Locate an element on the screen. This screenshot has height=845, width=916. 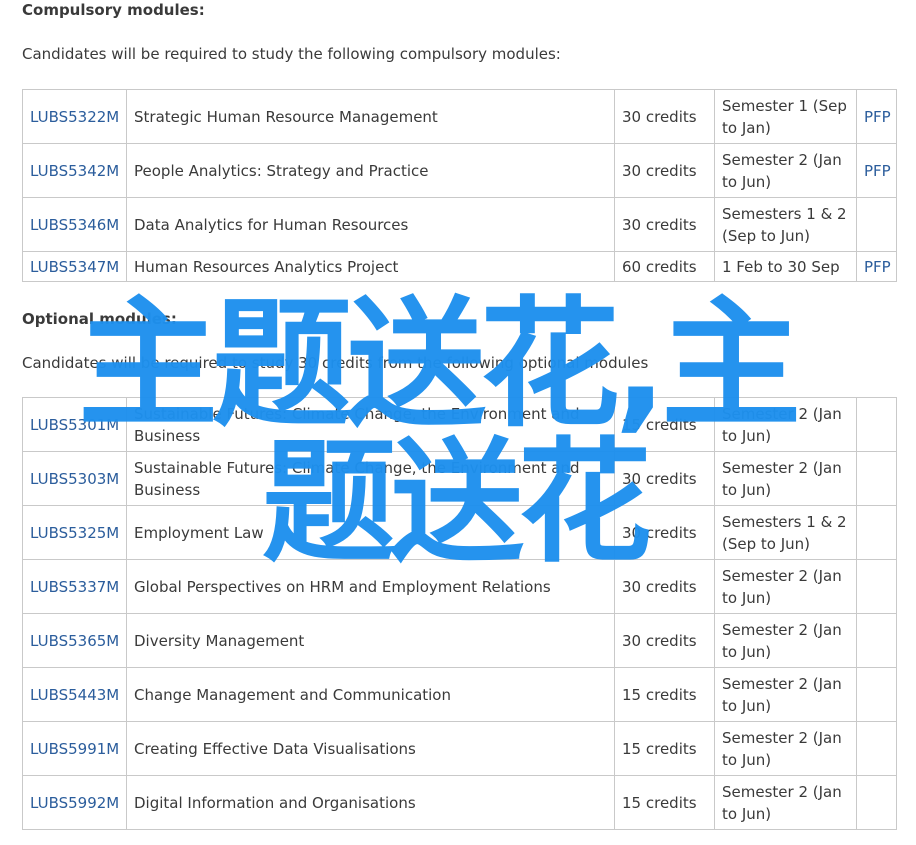
module-code-cell: LUBS5301M is located at coordinates (74, 424).